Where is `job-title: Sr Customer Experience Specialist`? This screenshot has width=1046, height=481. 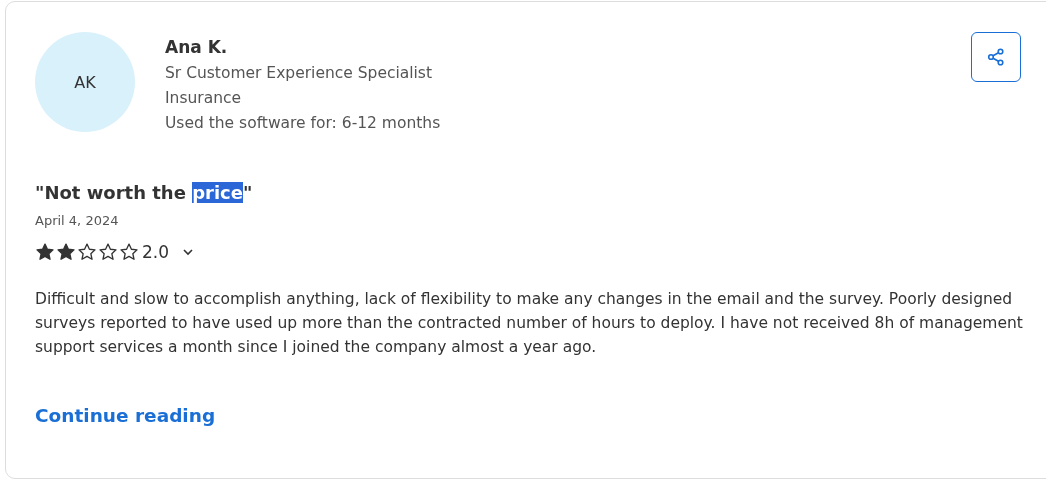 job-title: Sr Customer Experience Specialist is located at coordinates (299, 73).